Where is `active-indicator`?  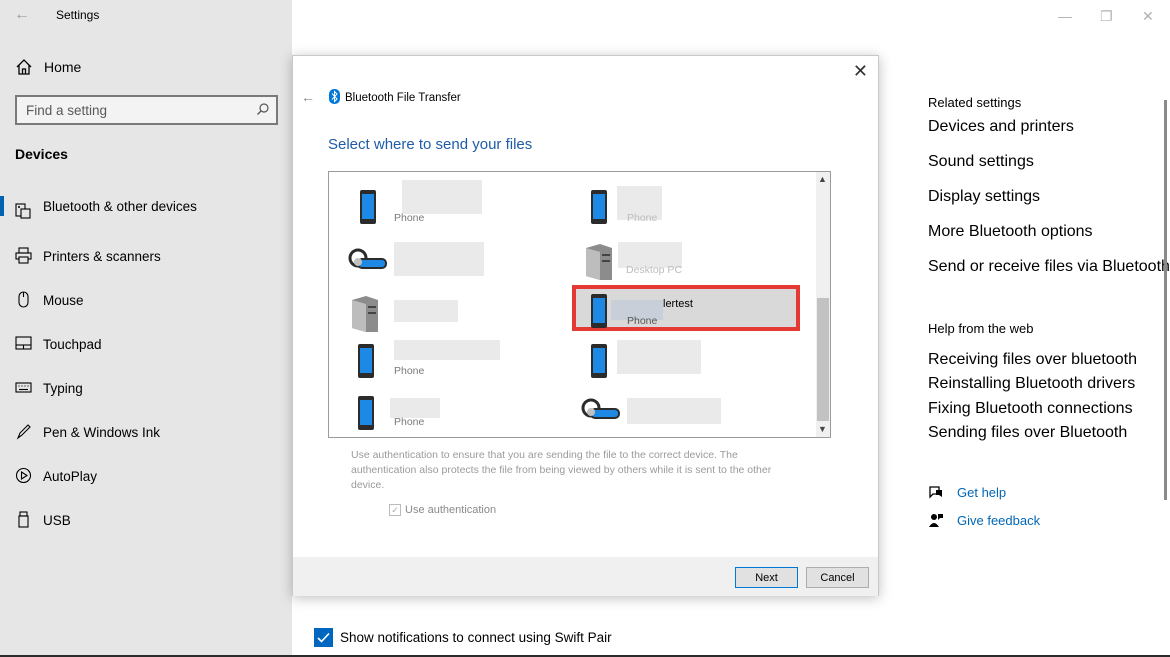
active-indicator is located at coordinates (2, 206).